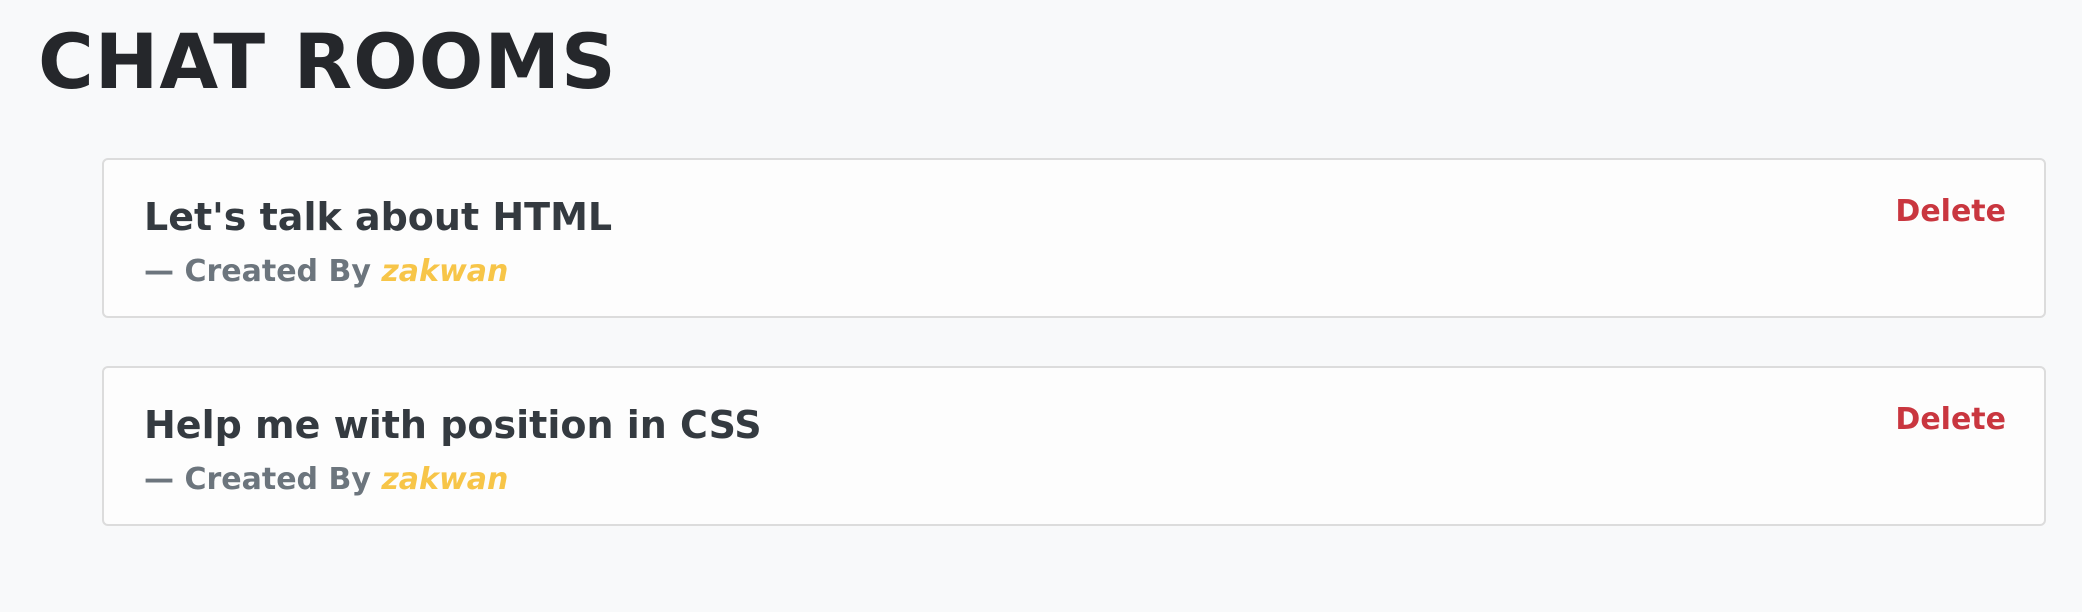  I want to click on room-name: Help me with position in CSS, so click(453, 425).